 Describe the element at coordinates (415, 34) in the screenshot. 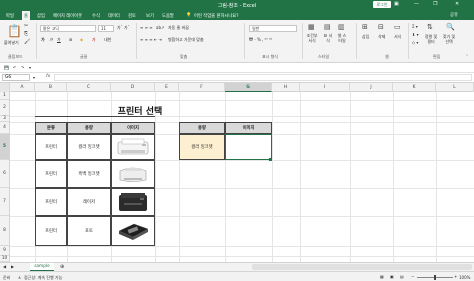

I see `fill-icon: ⬇ ▾` at that location.